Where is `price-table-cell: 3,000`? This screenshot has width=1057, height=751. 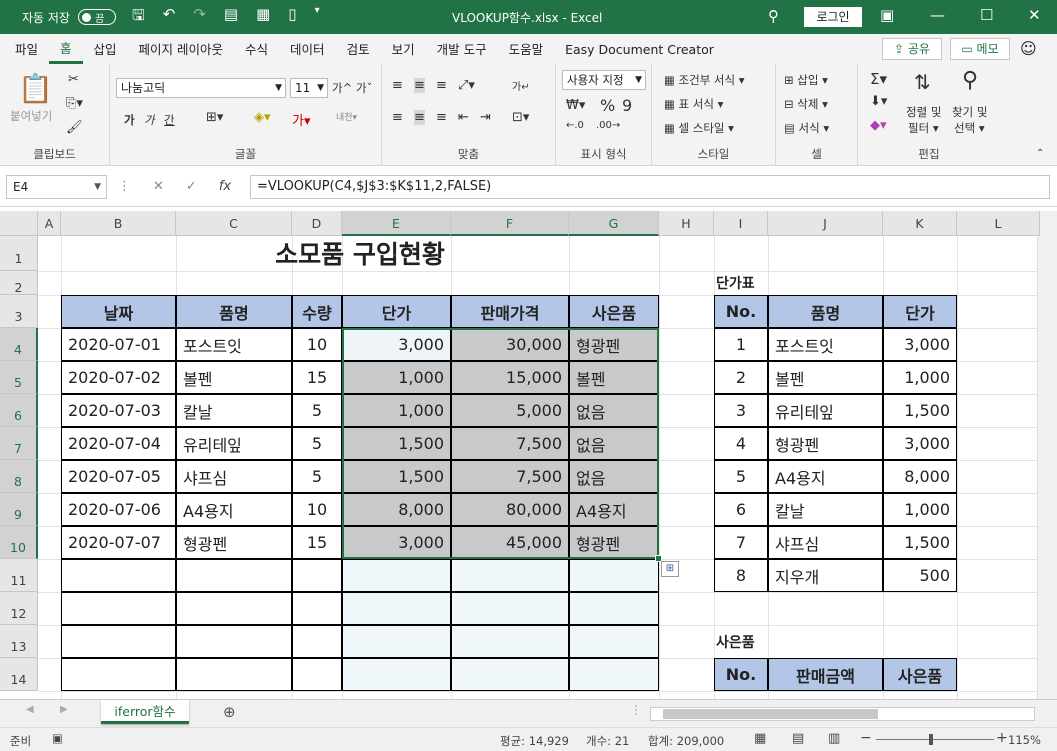
price-table-cell: 3,000 is located at coordinates (920, 344).